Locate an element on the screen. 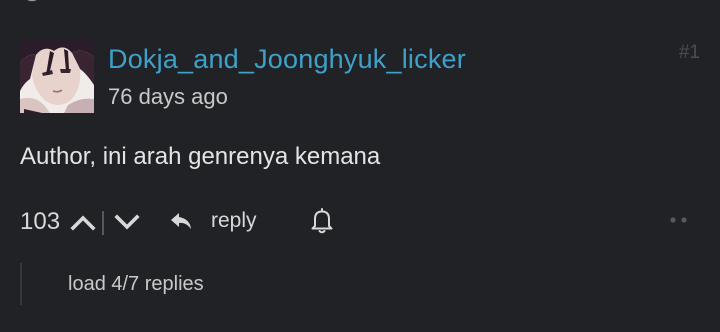 Image resolution: width=720 pixels, height=332 pixels. comment-text: Author, ini arah genrenya kemana is located at coordinates (200, 156).